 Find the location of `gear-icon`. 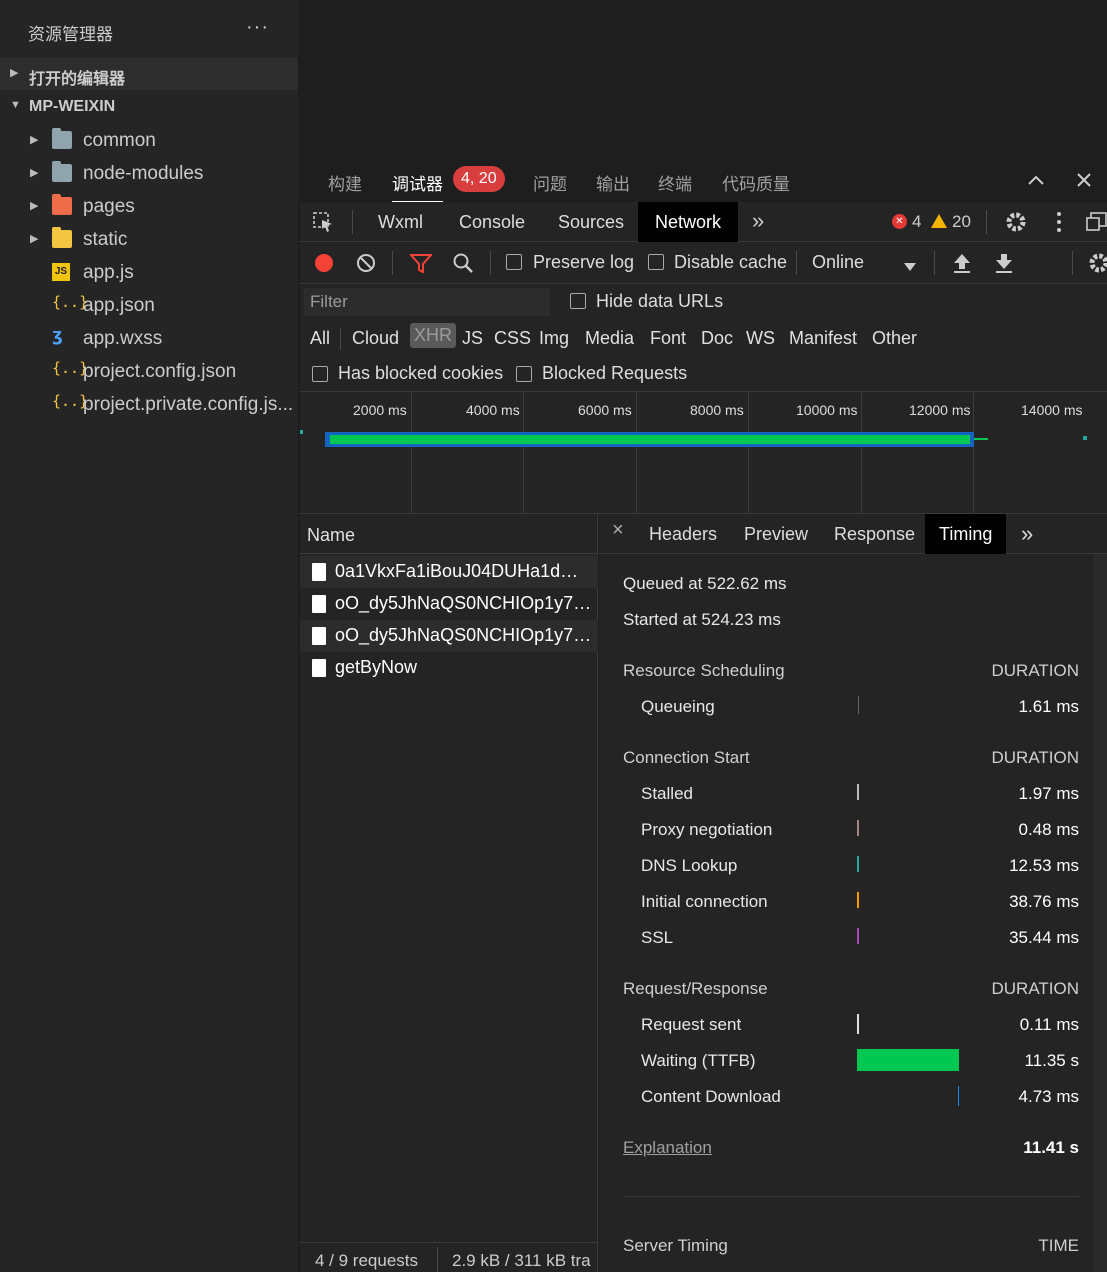

gear-icon is located at coordinates (1016, 224).